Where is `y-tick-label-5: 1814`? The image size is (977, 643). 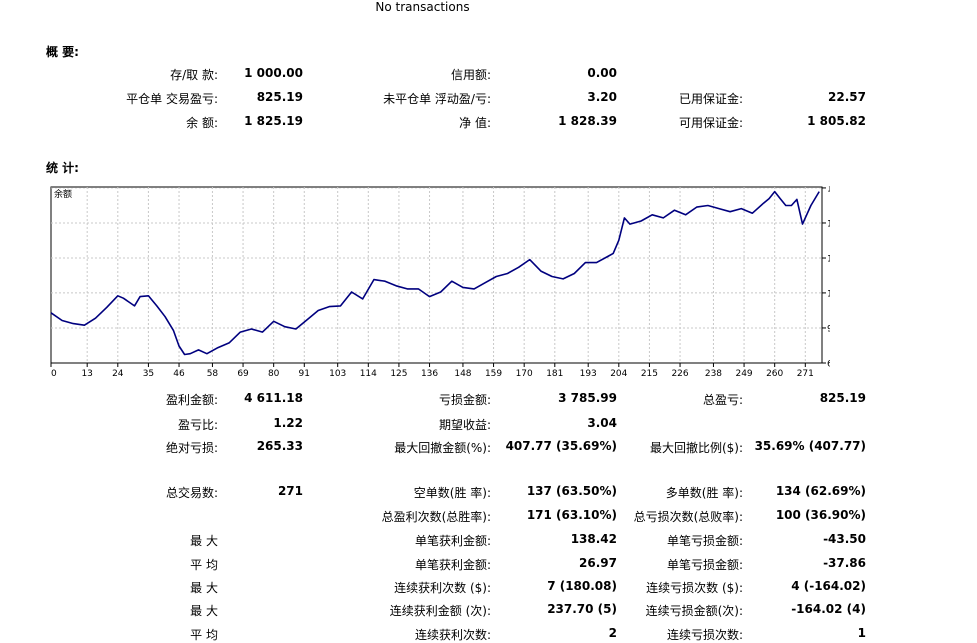
y-tick-label-5: 1814 is located at coordinates (828, 190).